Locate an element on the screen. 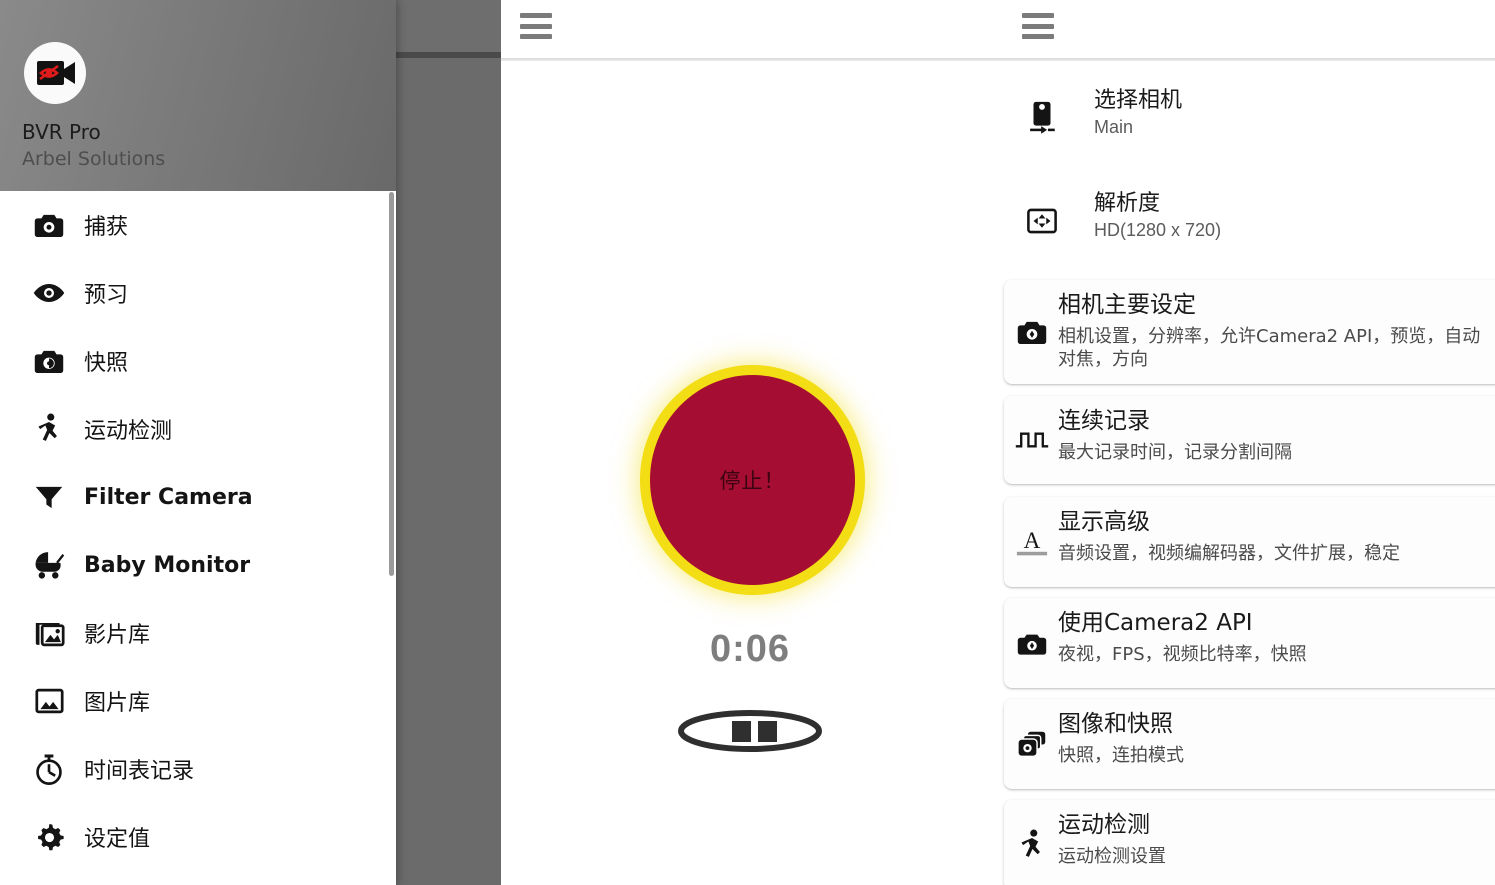 The image size is (1495, 885). setting-title: 选择相机 is located at coordinates (1138, 100).